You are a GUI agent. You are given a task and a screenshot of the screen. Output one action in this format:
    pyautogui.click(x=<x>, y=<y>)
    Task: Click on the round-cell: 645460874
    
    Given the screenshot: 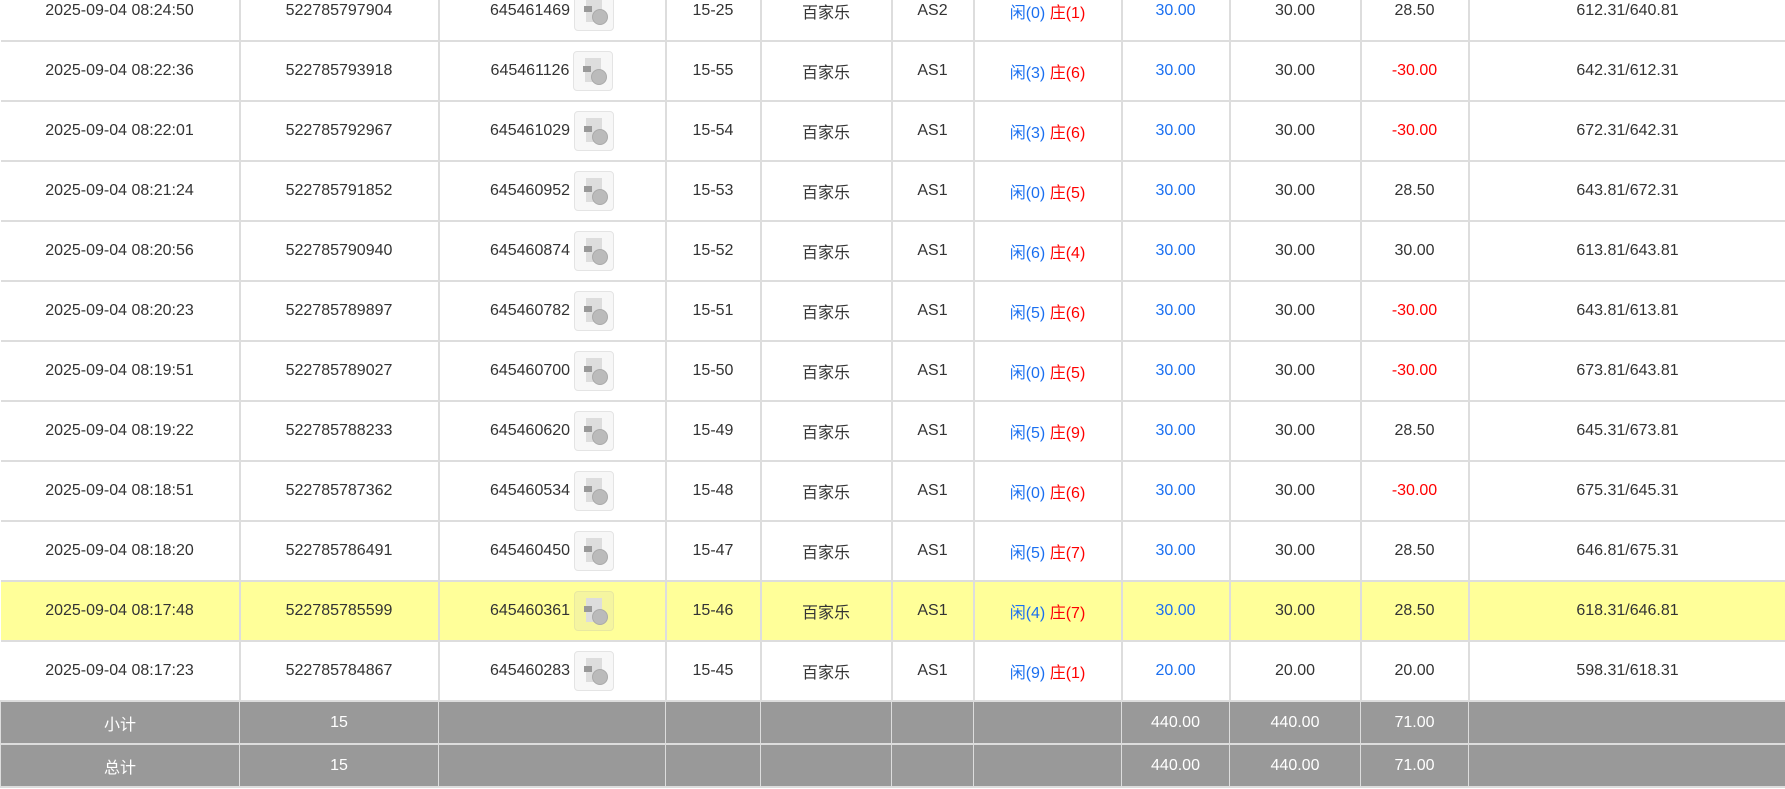 What is the action you would take?
    pyautogui.click(x=551, y=251)
    